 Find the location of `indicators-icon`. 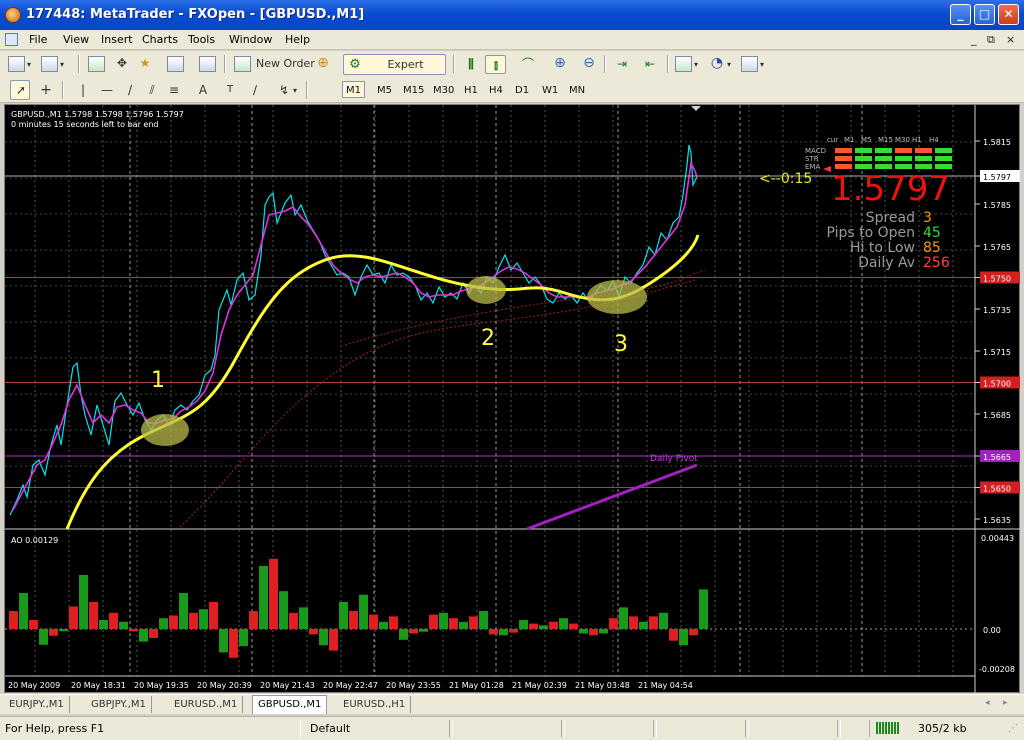

indicators-icon is located at coordinates (683, 64).